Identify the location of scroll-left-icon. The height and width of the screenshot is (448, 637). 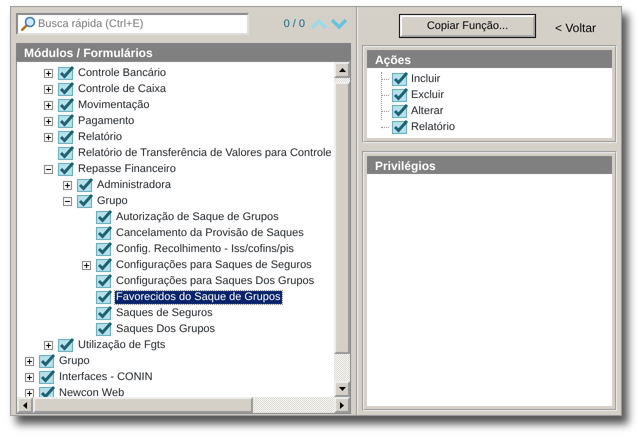
(25, 405).